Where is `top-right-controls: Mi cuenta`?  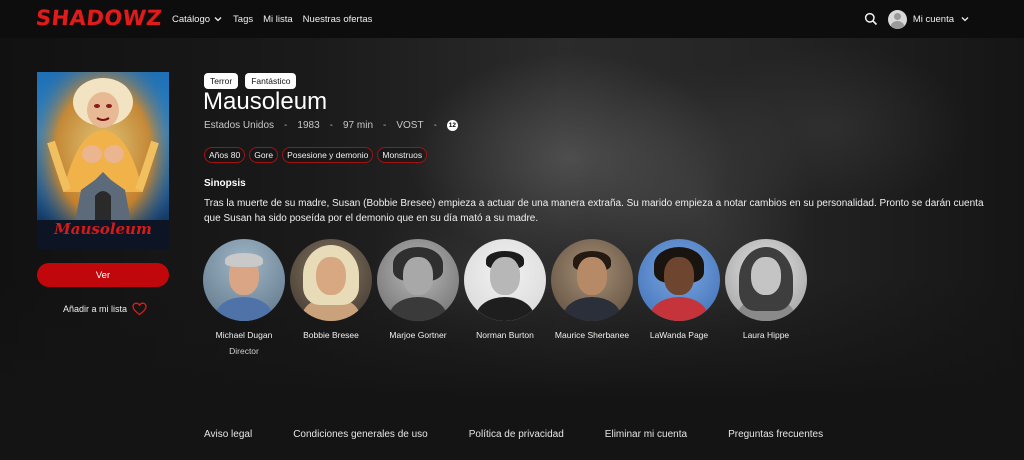
top-right-controls: Mi cuenta is located at coordinates (917, 19).